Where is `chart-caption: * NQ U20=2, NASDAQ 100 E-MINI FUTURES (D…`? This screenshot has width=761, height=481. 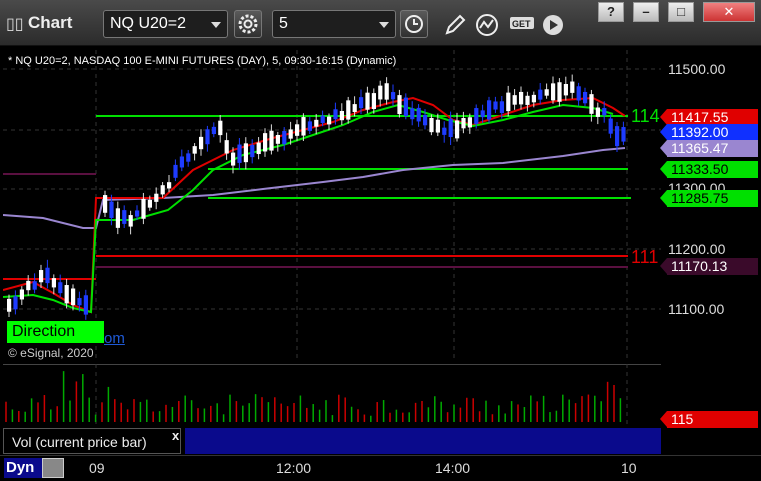
chart-caption: * NQ U20=2, NASDAQ 100 E-MINI FUTURES (D… is located at coordinates (202, 61).